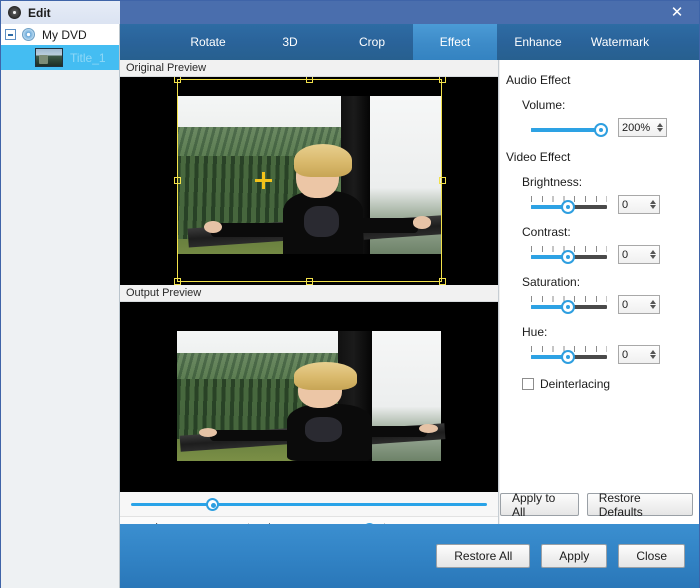 The image size is (700, 588). Describe the element at coordinates (409, 556) in the screenshot. I see `bottom-bar: Restore All Apply Close` at that location.